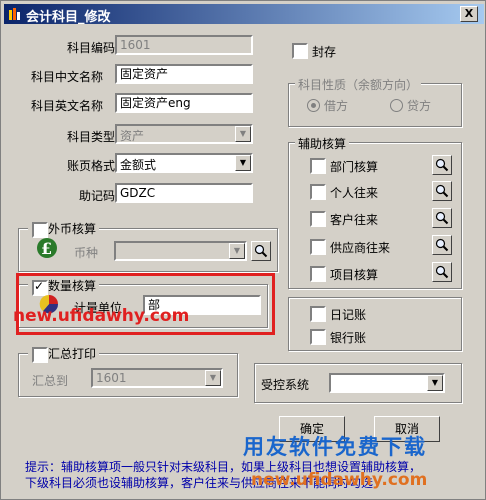 Image resolution: width=486 pixels, height=500 pixels. What do you see at coordinates (354, 275) in the screenshot?
I see `aux-label-project: 项目核算` at bounding box center [354, 275].